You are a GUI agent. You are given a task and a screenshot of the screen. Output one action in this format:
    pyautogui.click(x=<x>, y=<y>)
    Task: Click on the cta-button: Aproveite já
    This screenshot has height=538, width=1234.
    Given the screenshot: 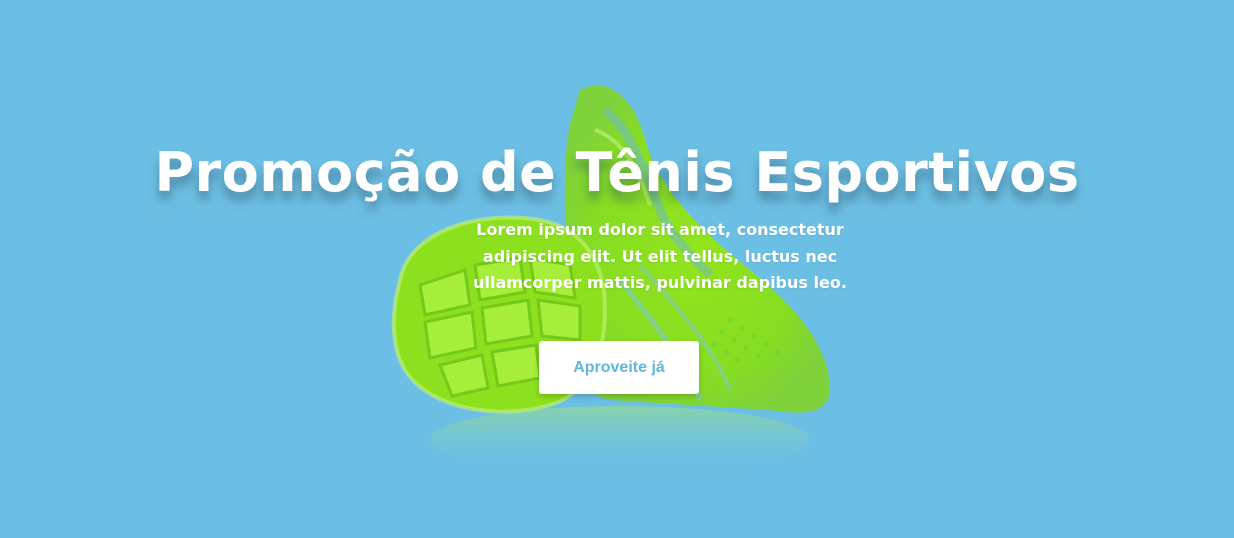 What is the action you would take?
    pyautogui.click(x=619, y=367)
    